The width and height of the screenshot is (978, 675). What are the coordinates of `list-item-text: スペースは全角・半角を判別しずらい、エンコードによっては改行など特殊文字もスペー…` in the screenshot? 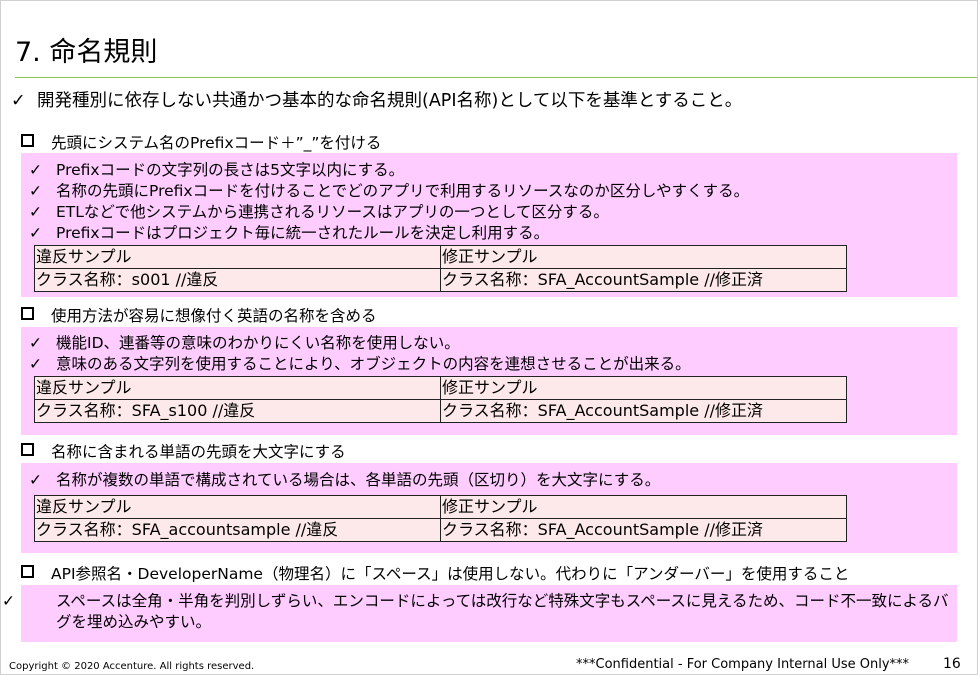 It's located at (502, 611).